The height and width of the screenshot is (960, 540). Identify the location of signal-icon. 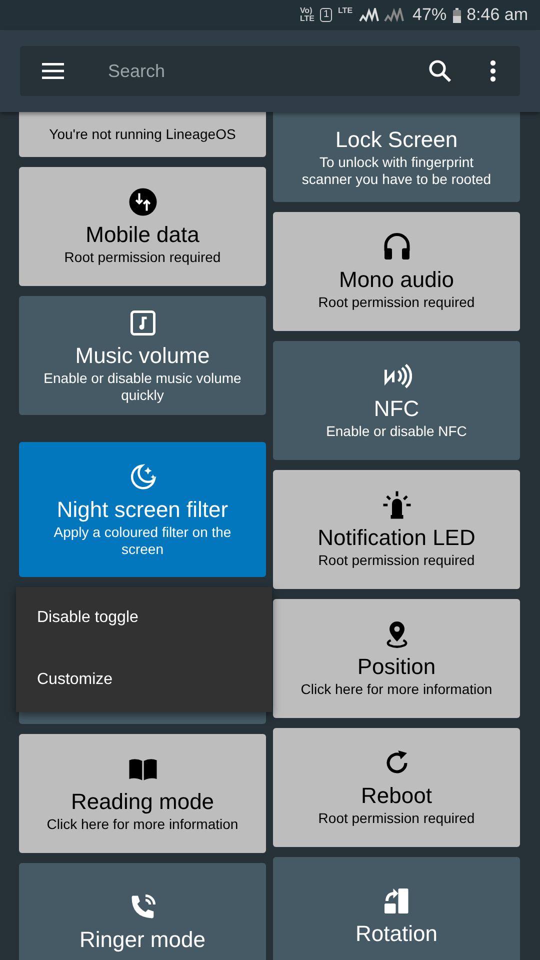
(382, 15).